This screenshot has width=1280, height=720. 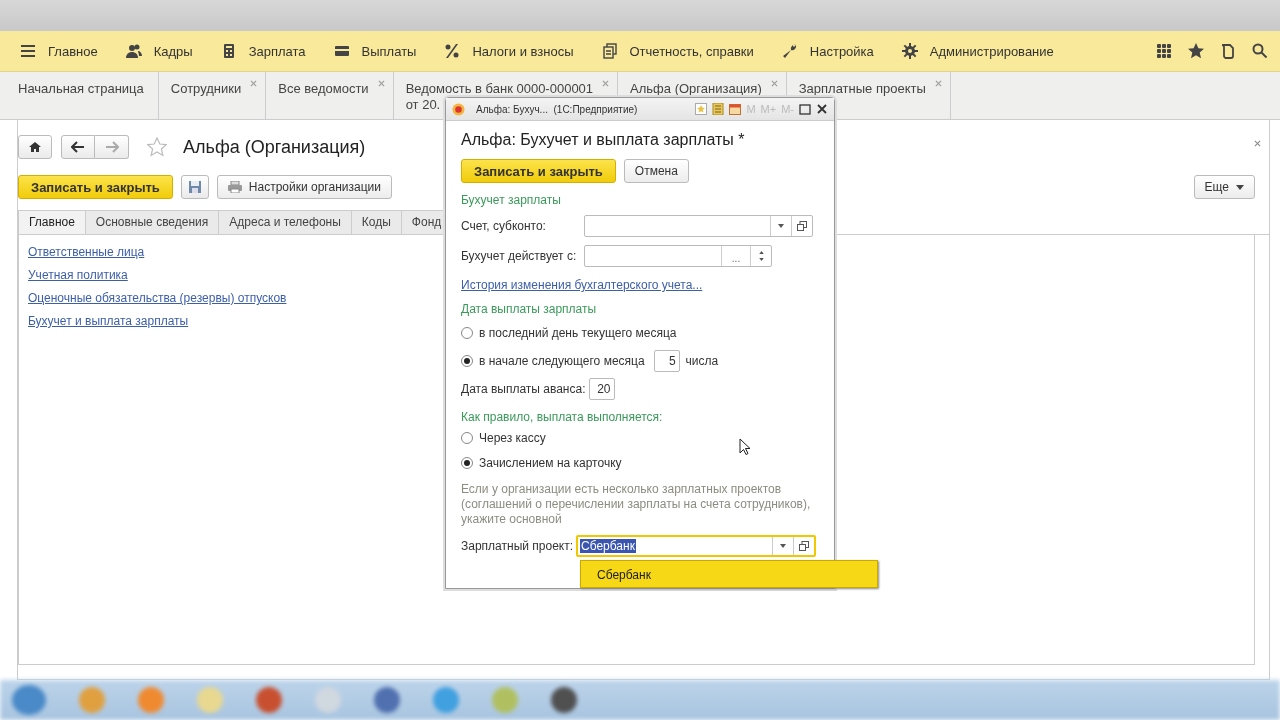 What do you see at coordinates (701, 109) in the screenshot?
I see `favorite-icon` at bounding box center [701, 109].